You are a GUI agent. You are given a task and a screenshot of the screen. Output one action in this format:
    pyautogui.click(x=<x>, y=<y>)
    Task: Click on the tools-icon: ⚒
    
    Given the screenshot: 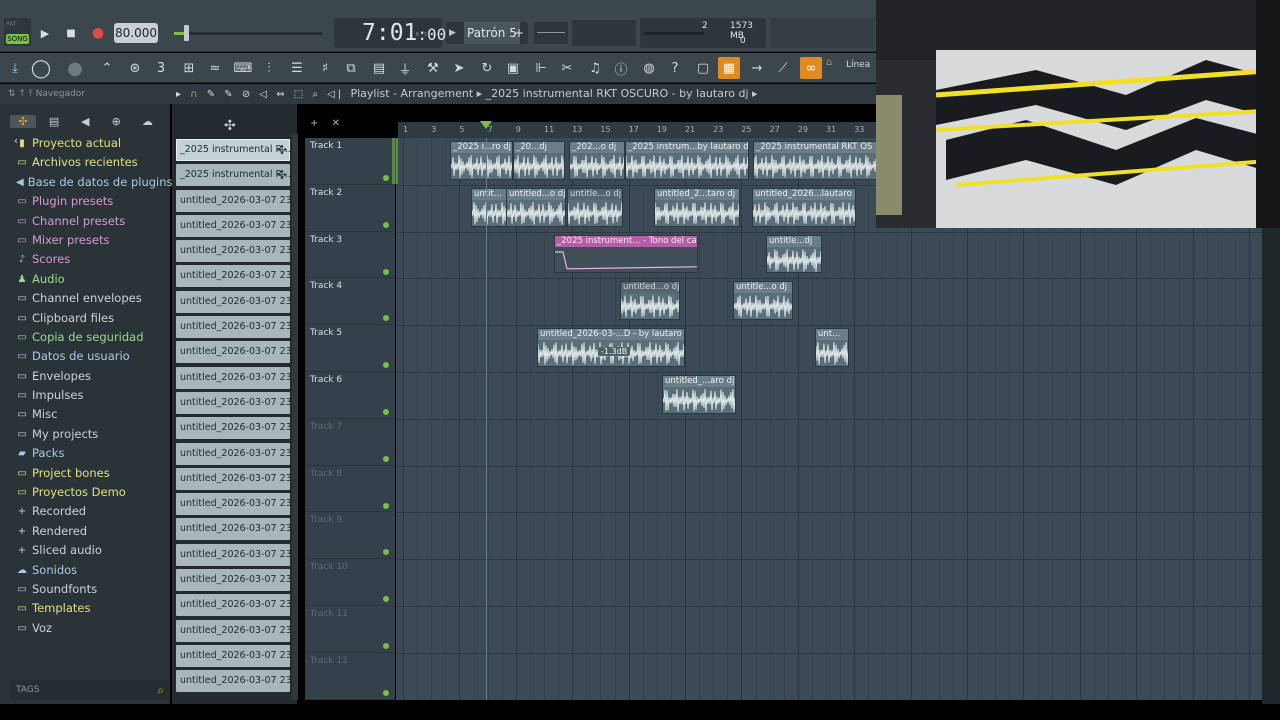 What is the action you would take?
    pyautogui.click(x=433, y=68)
    